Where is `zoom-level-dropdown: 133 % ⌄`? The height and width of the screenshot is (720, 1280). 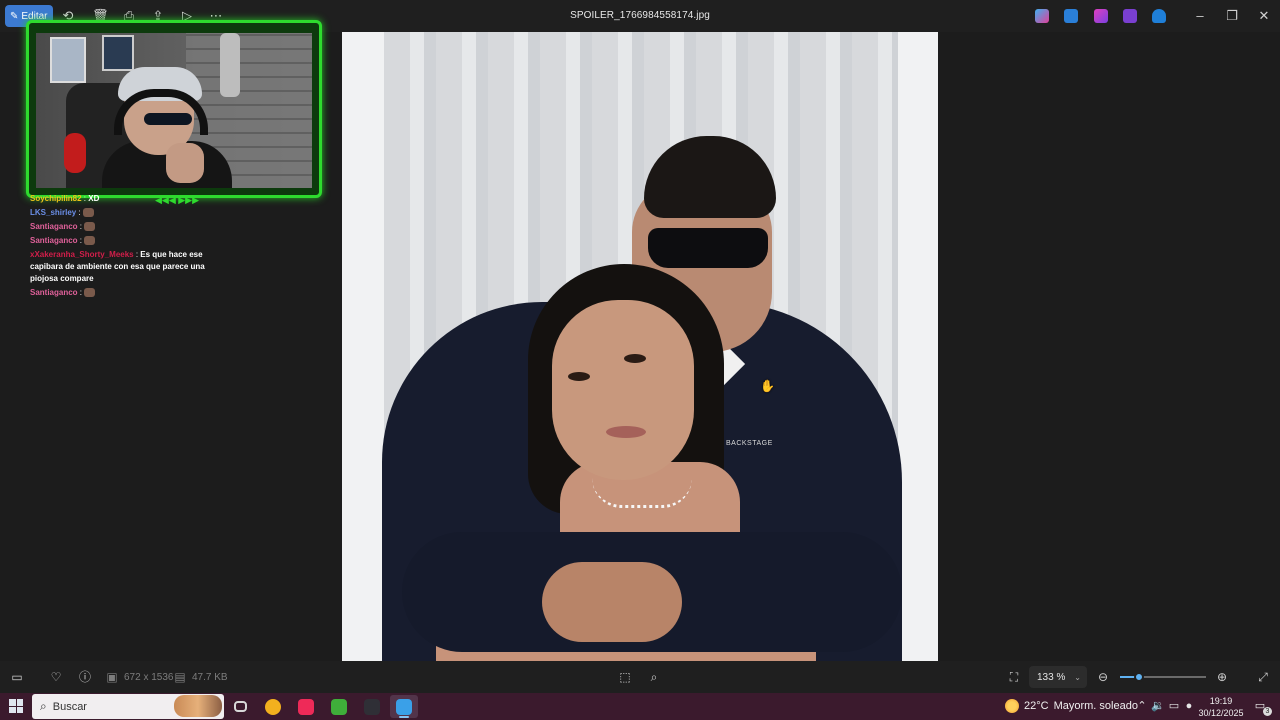 zoom-level-dropdown: 133 % ⌄ is located at coordinates (1058, 677).